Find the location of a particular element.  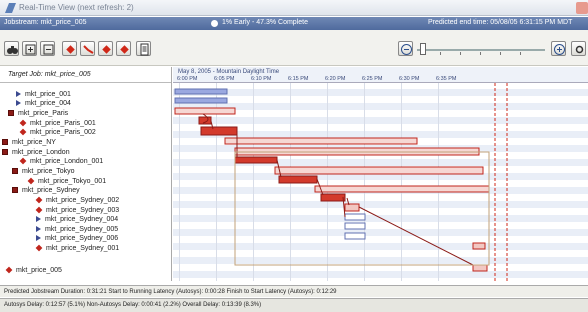

diamond-last-icon is located at coordinates (124, 49).